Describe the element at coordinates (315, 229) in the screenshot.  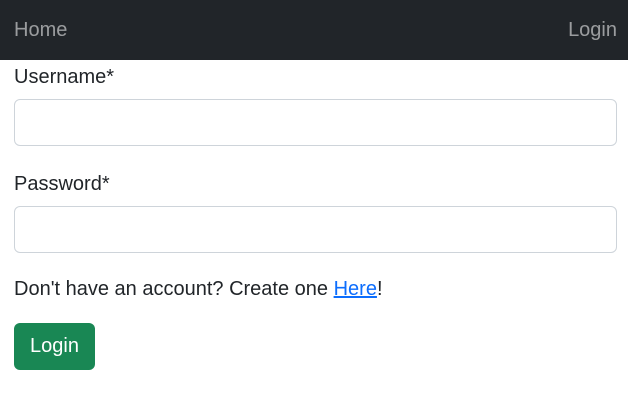
I see `password-input` at that location.